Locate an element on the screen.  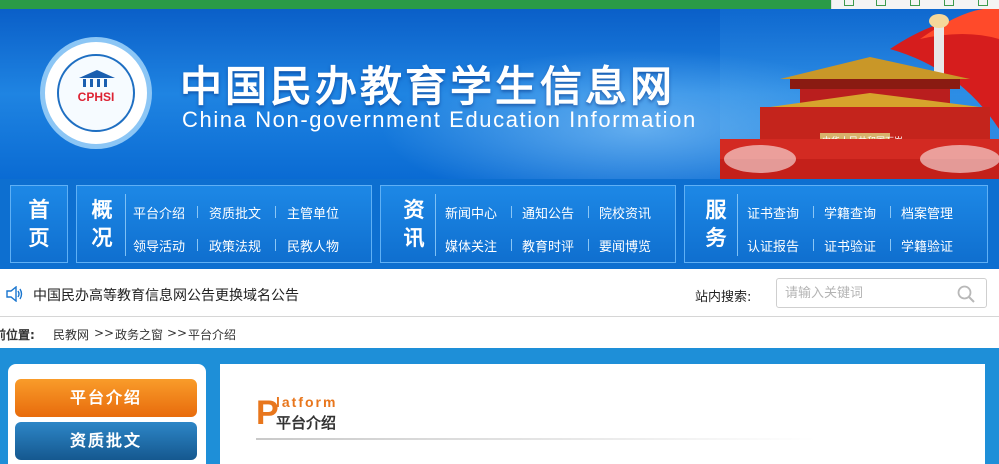
notice-bar: 中国民办高等教育信息网公告更换域名公告 站内搜索: is located at coordinates (499, 293).